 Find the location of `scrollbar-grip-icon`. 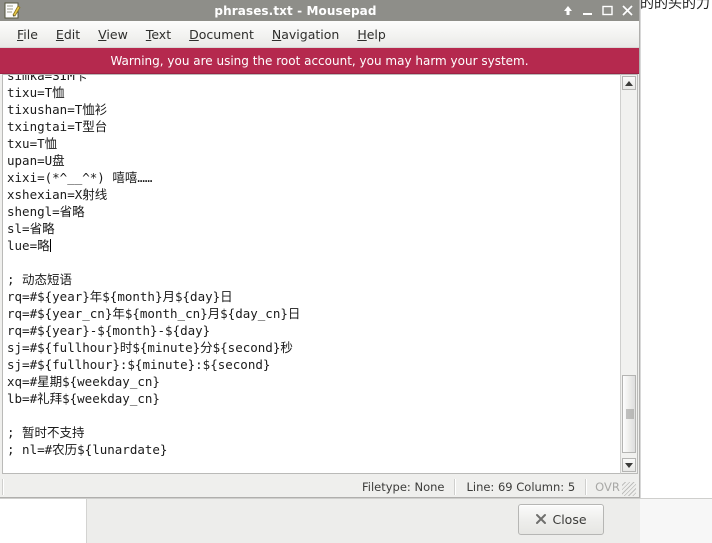

scrollbar-grip-icon is located at coordinates (630, 414).